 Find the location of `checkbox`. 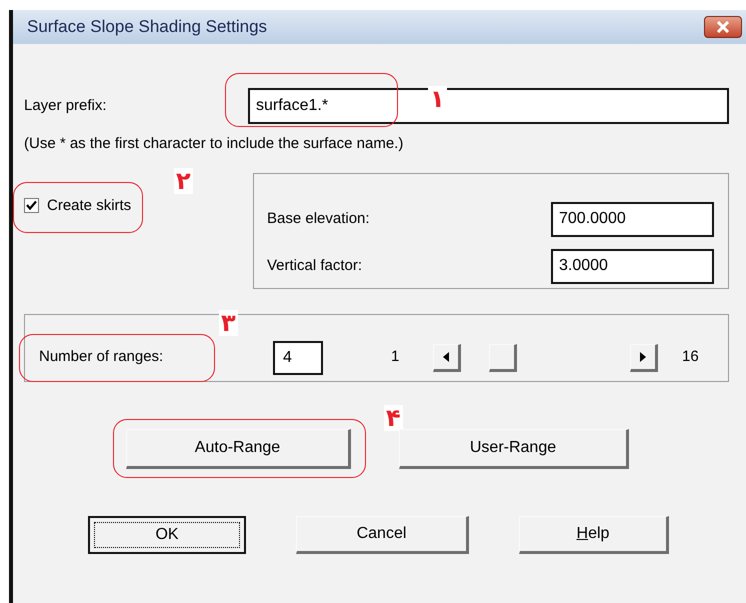

checkbox is located at coordinates (31, 206).